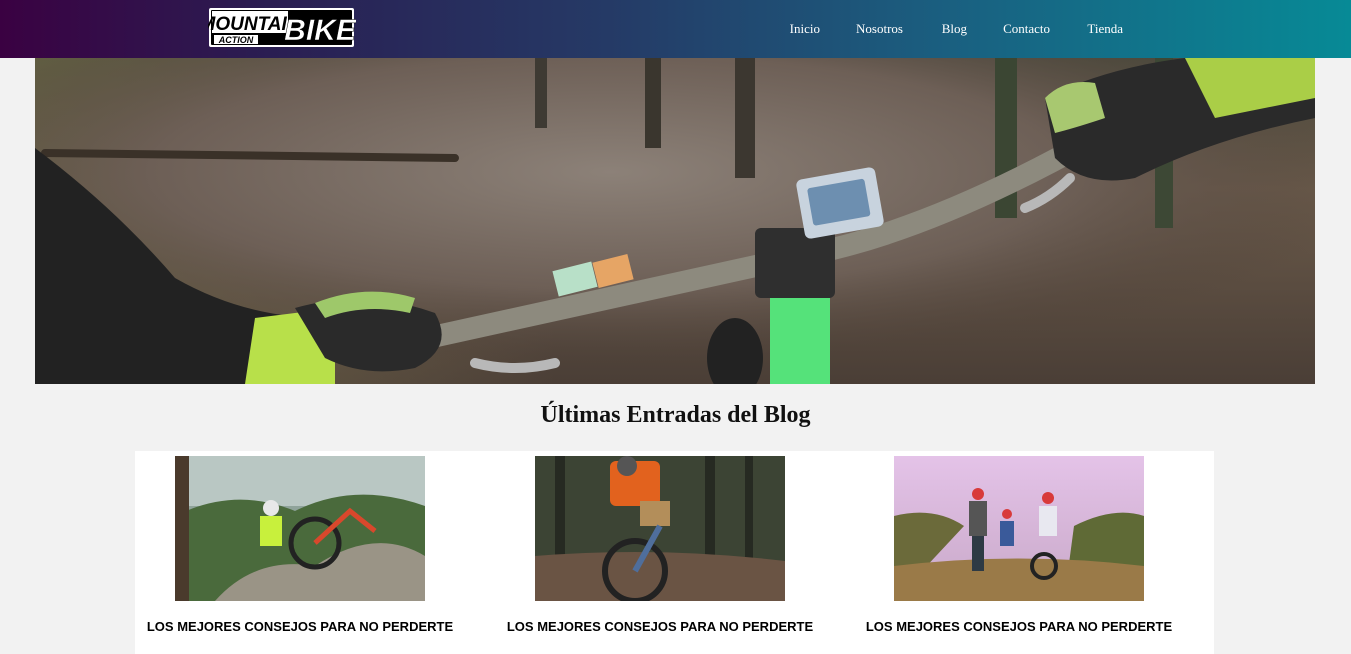  I want to click on post-thumb-cyclist-orange, so click(660, 528).